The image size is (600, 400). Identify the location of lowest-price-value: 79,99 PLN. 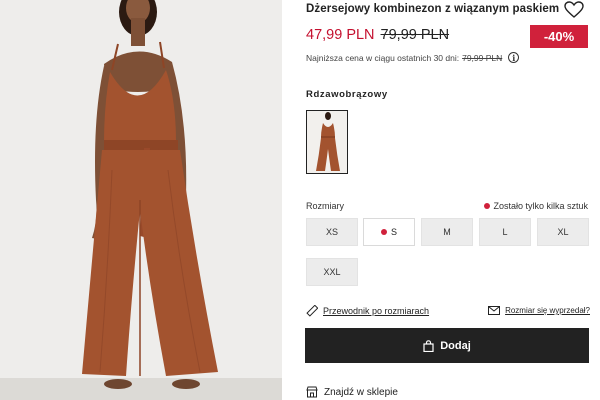
(482, 57).